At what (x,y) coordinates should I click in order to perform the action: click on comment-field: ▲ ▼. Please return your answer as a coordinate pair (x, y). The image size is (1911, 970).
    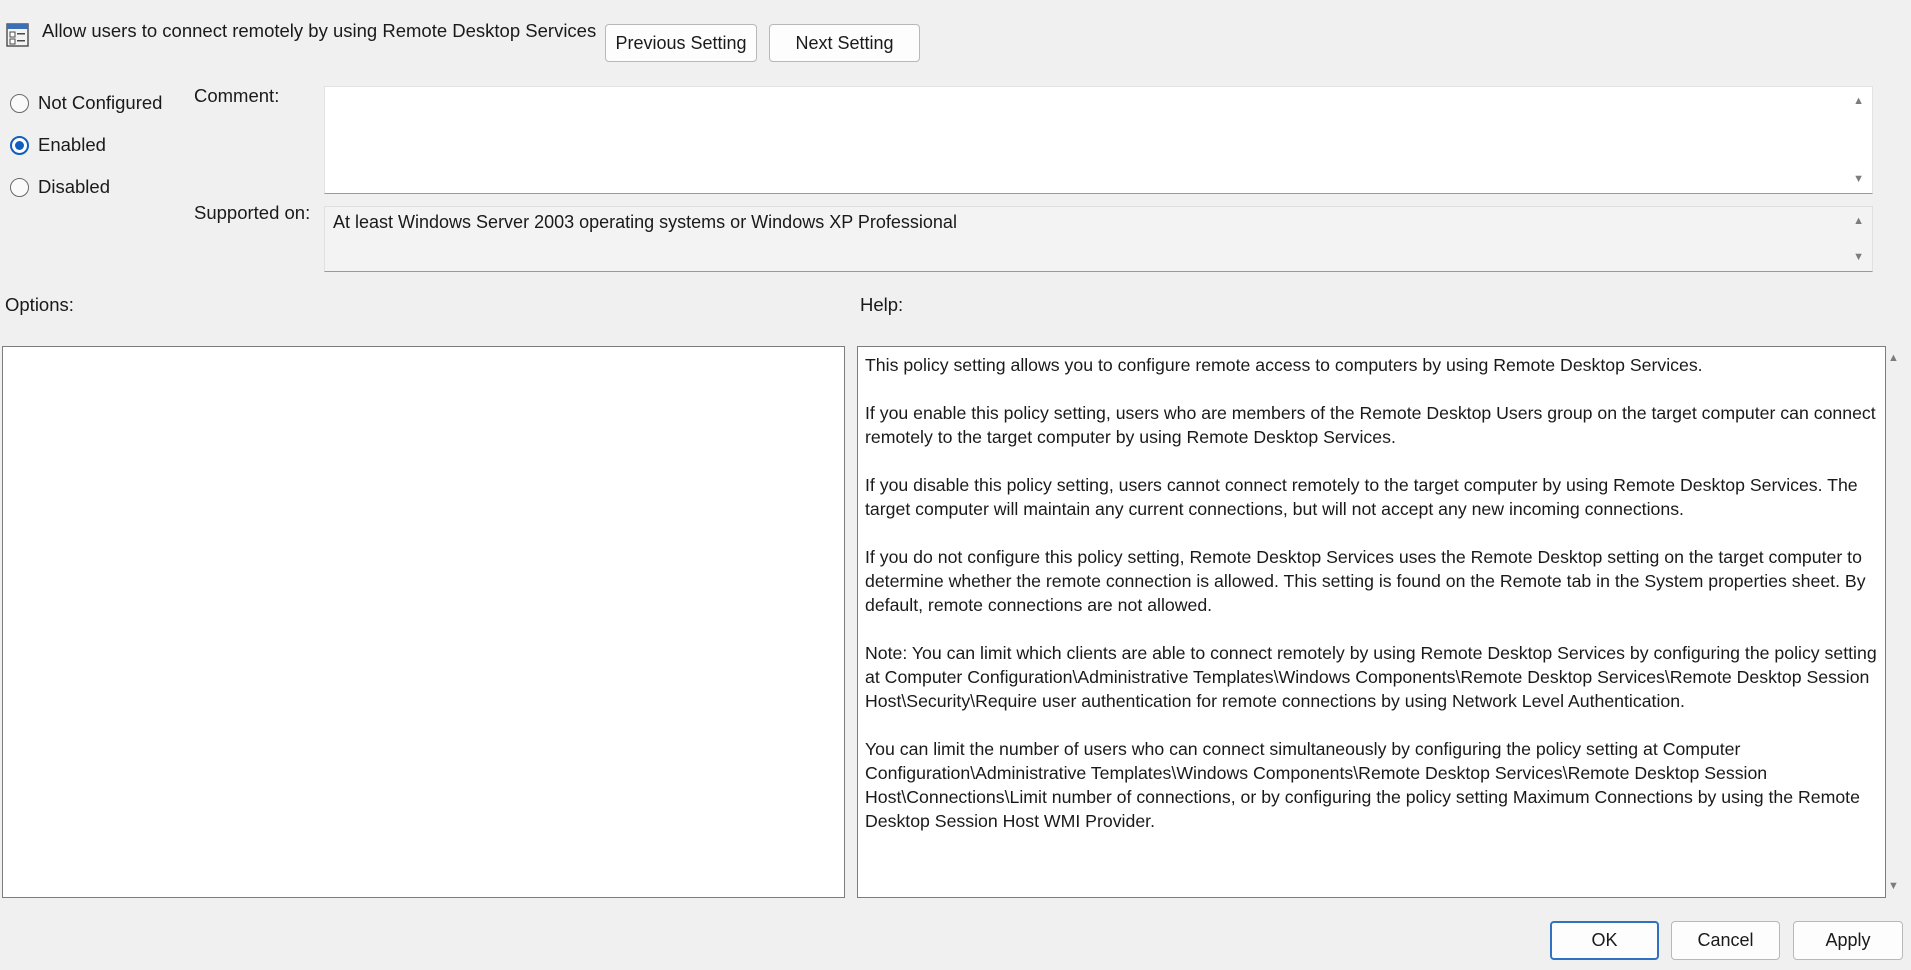
    Looking at the image, I should click on (1098, 140).